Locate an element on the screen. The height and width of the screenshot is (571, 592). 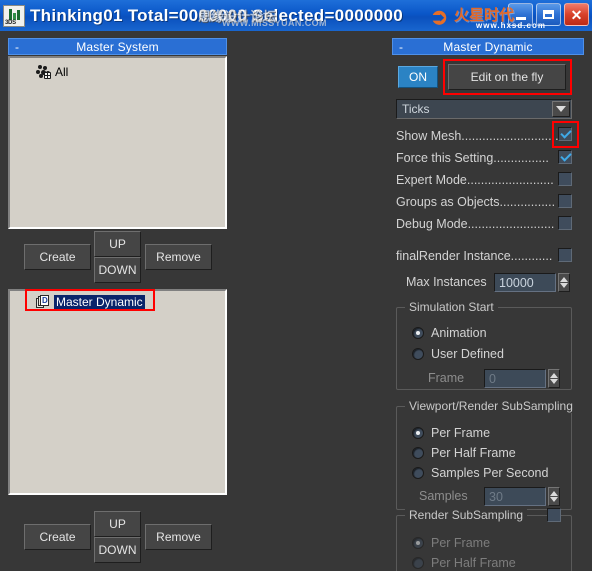
show-mesh-checkbox is located at coordinates (565, 134).